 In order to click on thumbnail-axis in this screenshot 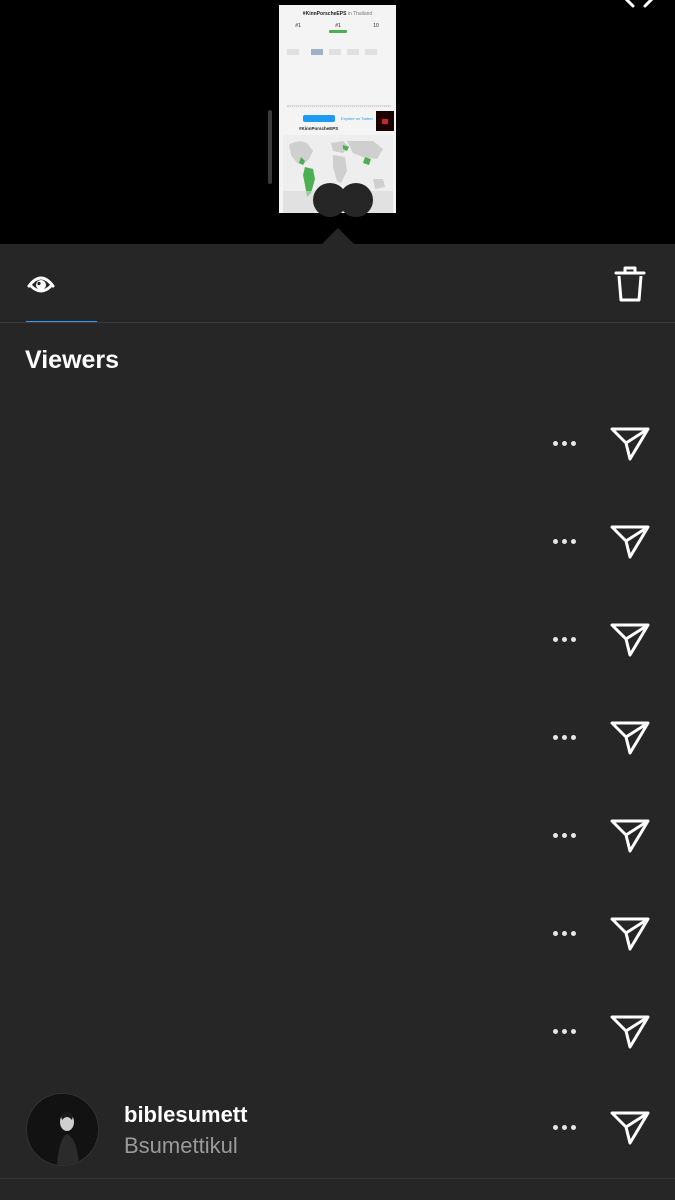, I will do `click(339, 107)`.